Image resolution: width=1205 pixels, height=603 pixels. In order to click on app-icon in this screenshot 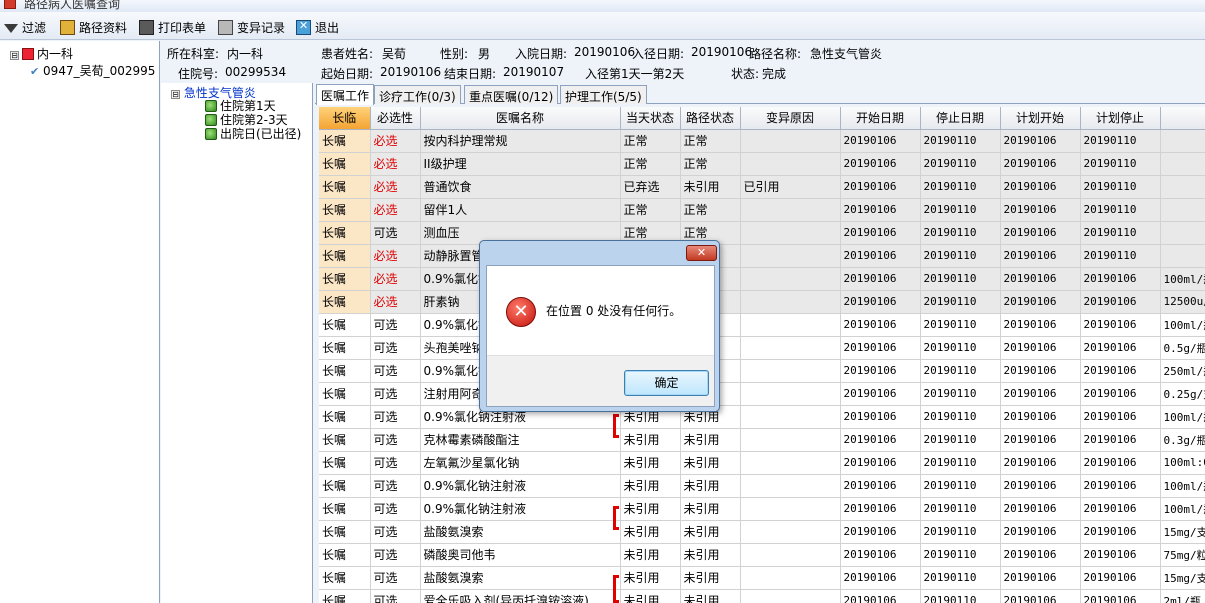, I will do `click(10, 4)`.